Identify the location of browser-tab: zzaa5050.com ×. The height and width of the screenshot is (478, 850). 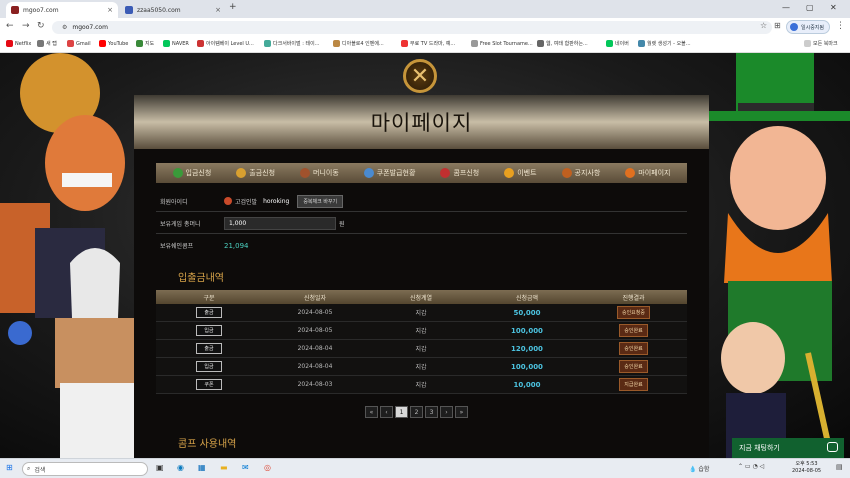
(173, 10).